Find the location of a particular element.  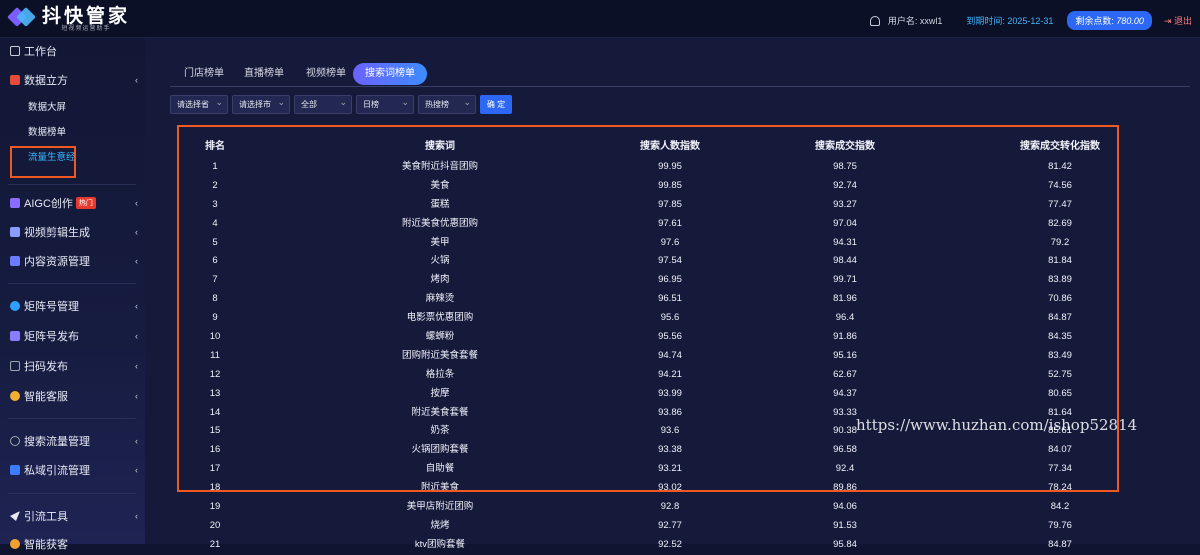

table-row: 3 蛋糕 97.85 93.27 77.47 is located at coordinates (655, 205).